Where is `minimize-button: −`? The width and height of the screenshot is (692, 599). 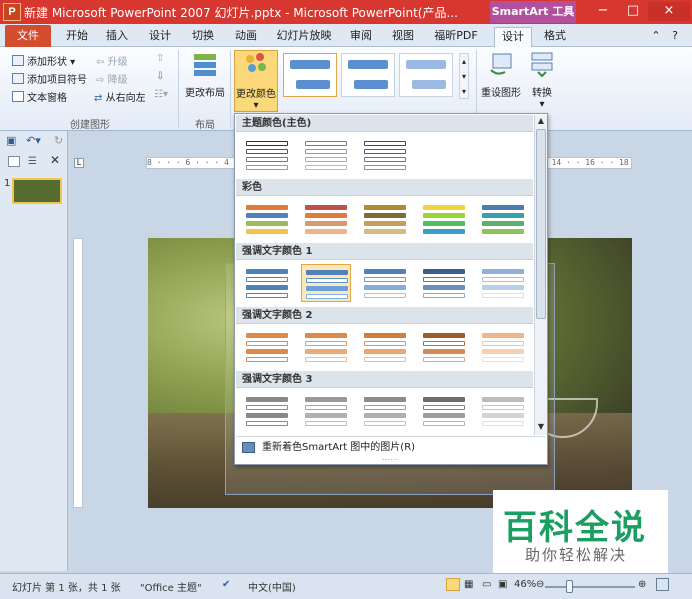
minimize-button: − is located at coordinates (603, 11).